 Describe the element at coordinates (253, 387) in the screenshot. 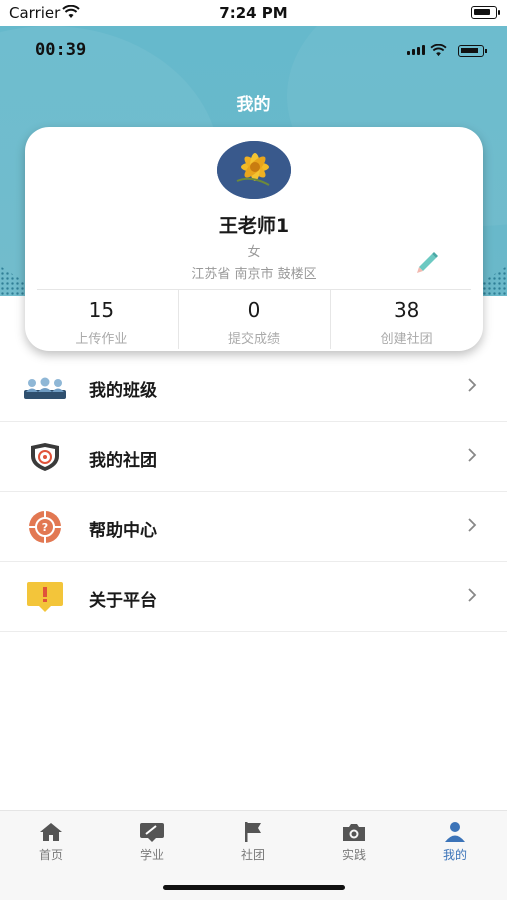

I see `menu-item-my-class: 我的班级` at that location.